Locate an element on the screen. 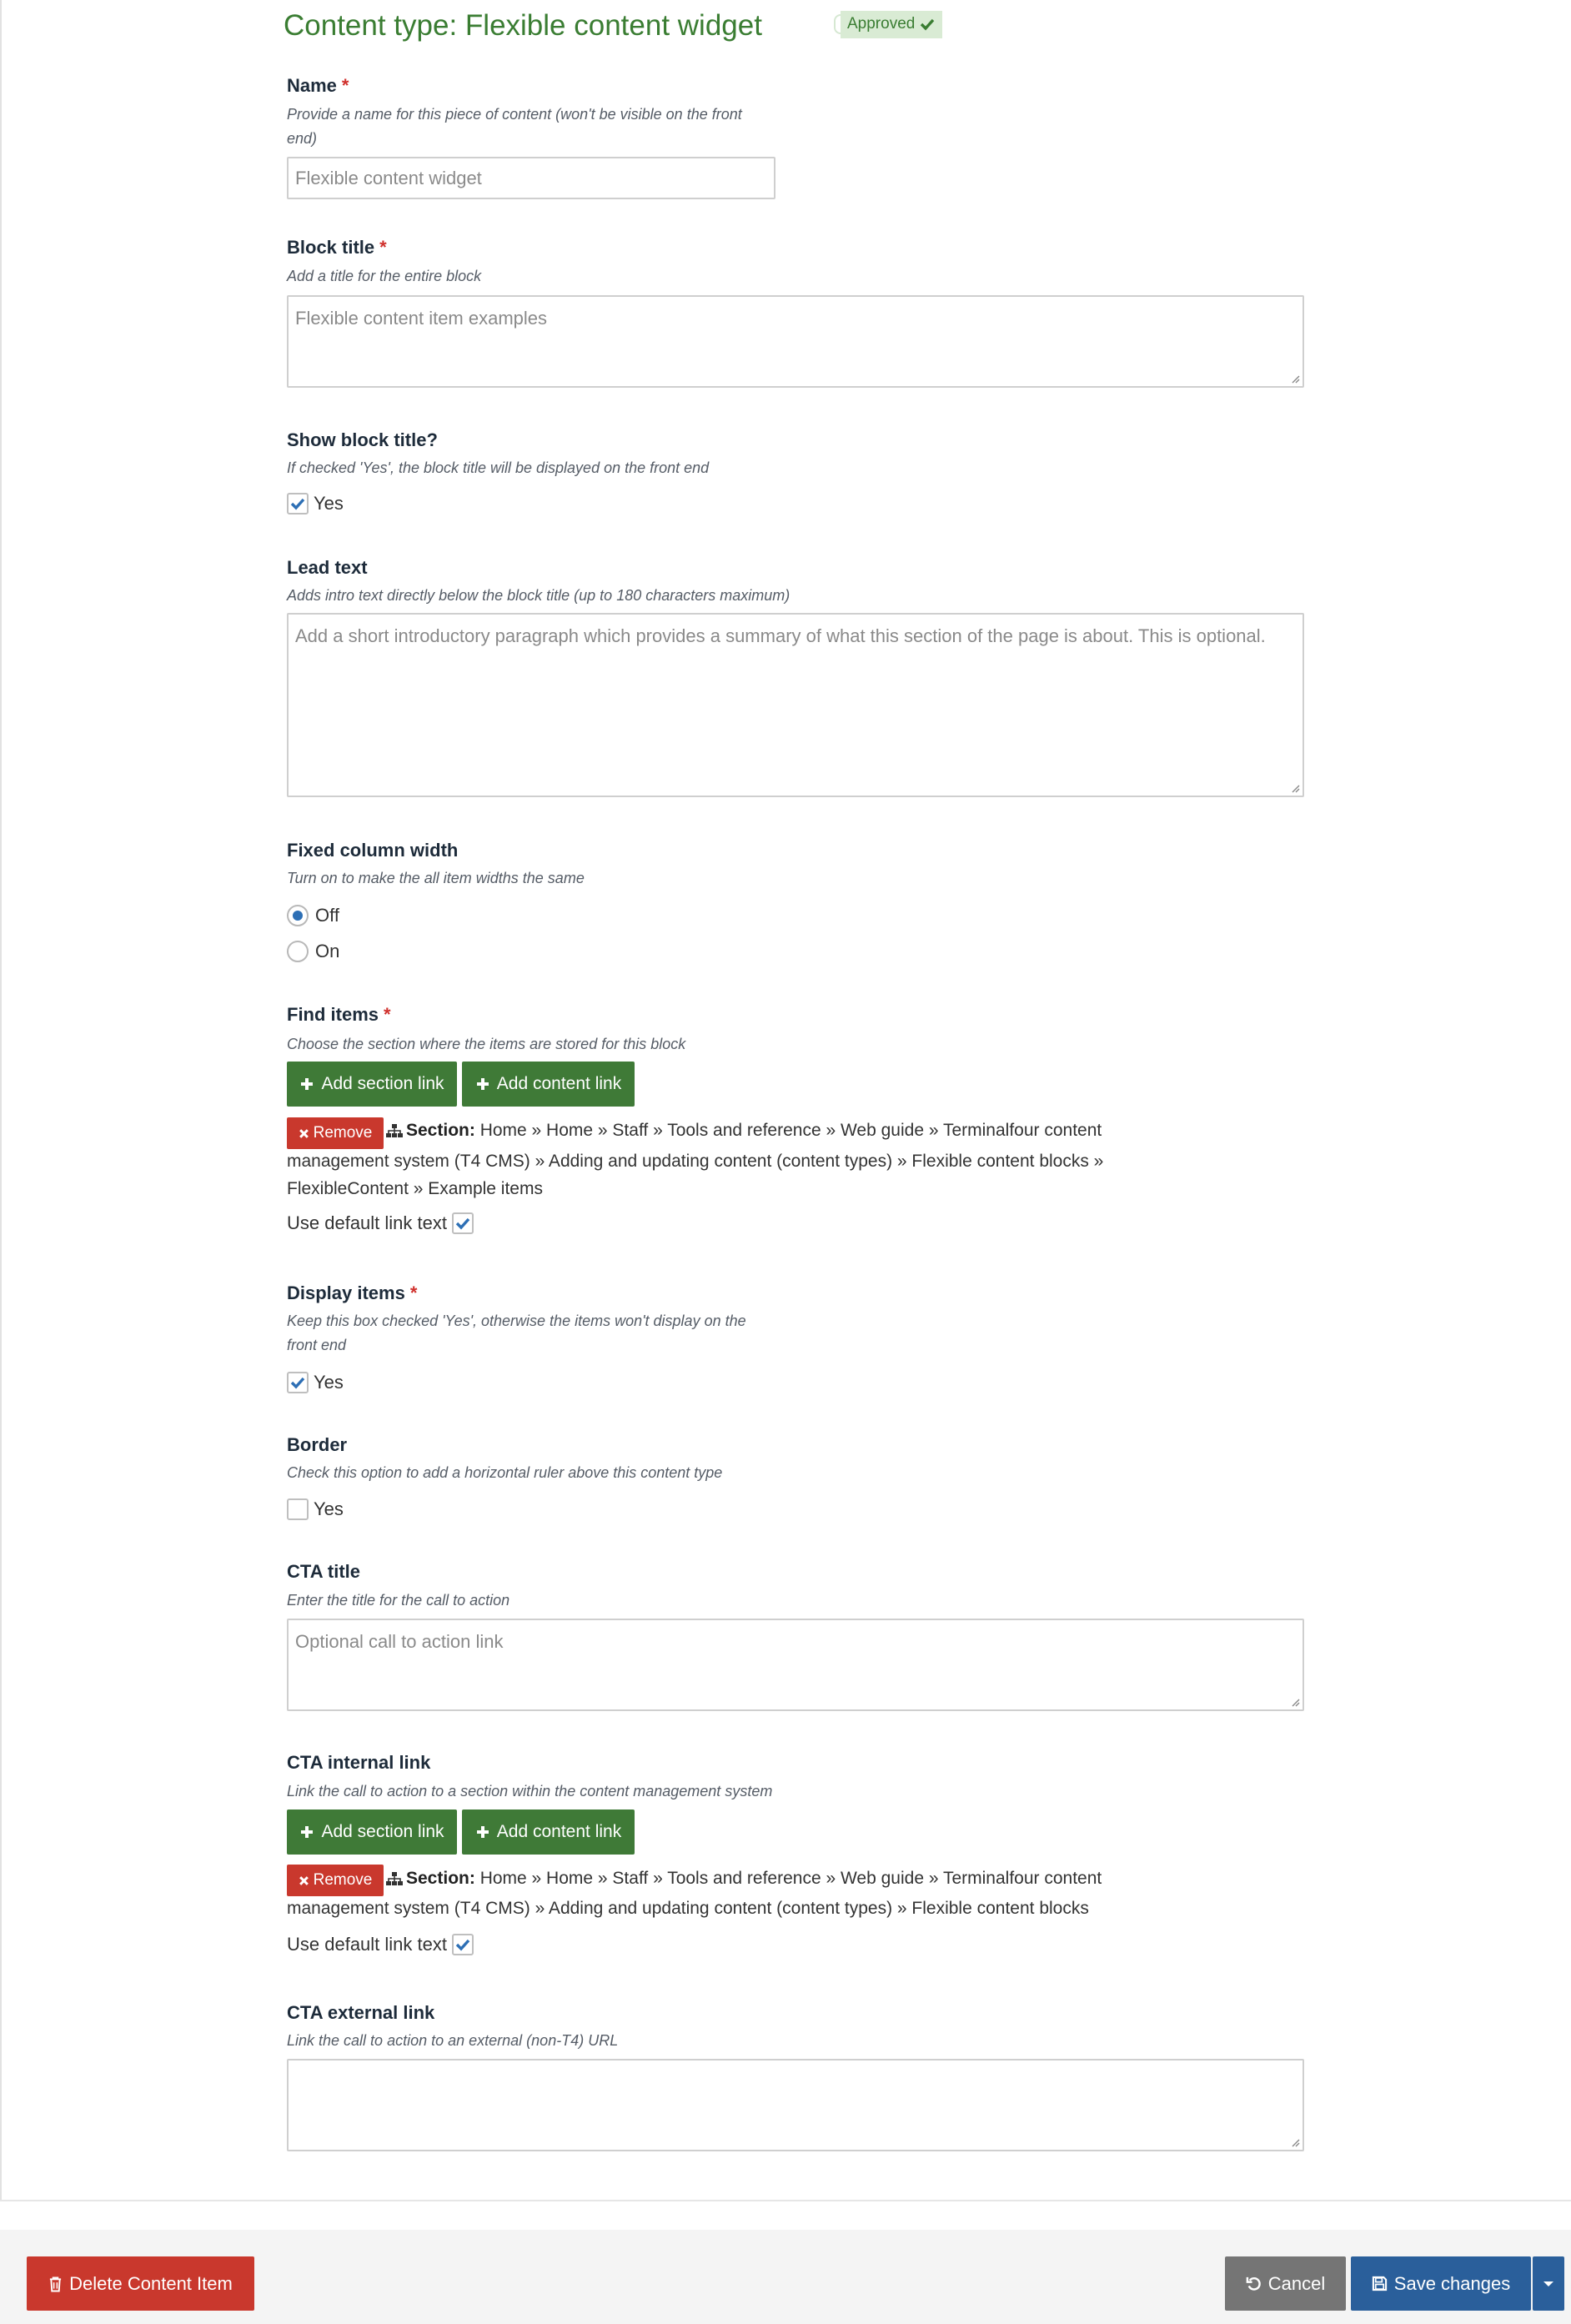  block-title-textarea: Flexible content item examples is located at coordinates (795, 341).